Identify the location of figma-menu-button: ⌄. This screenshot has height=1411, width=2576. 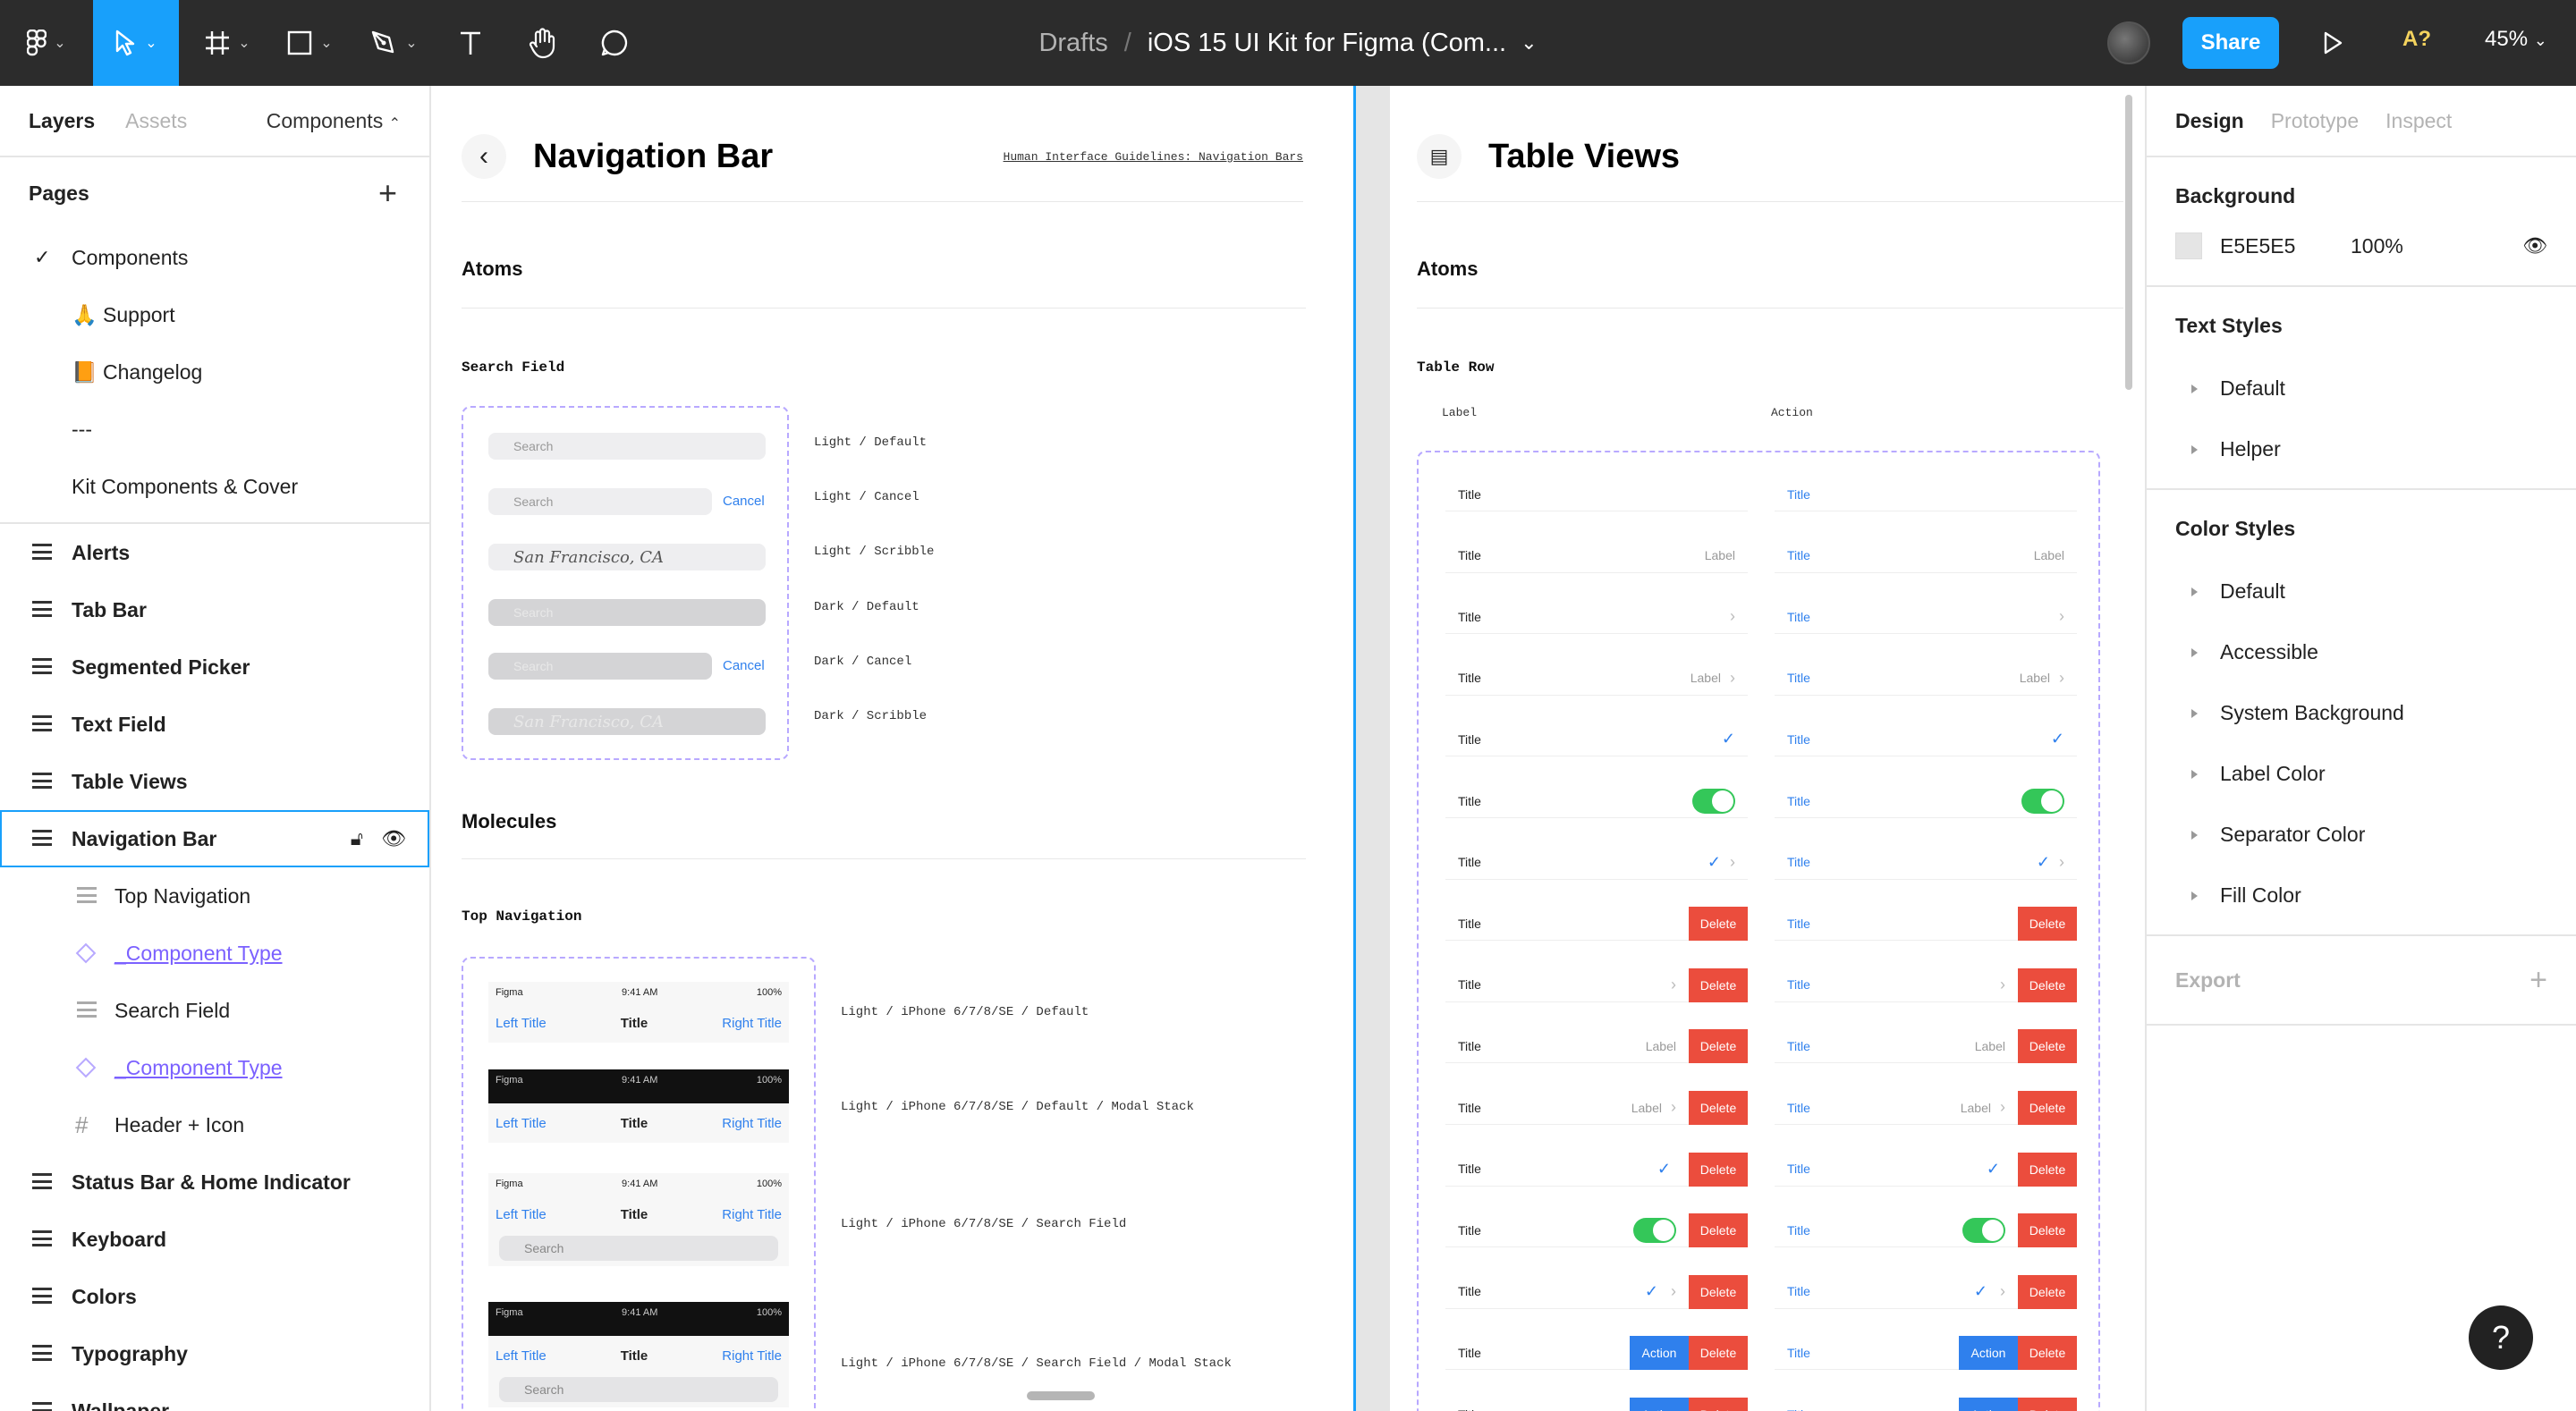
(46, 43).